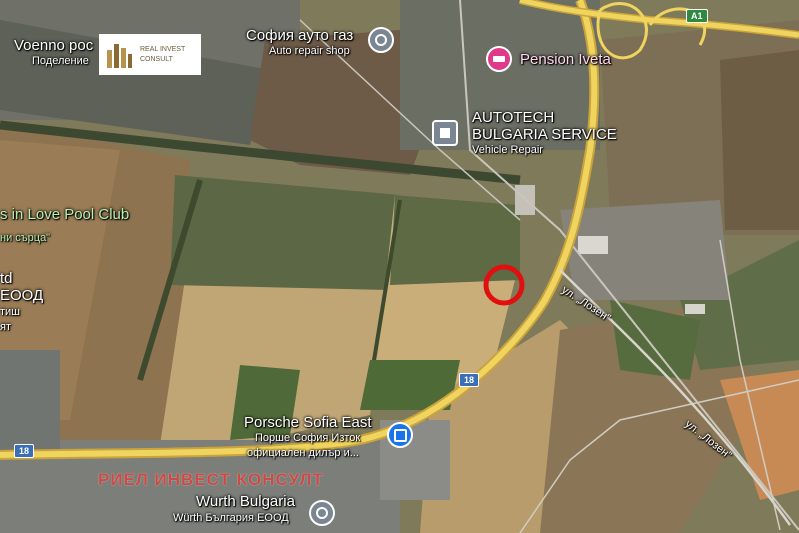 Image resolution: width=799 pixels, height=533 pixels. Describe the element at coordinates (53, 46) in the screenshot. I see `place-voenno-name: Voenno poc` at that location.